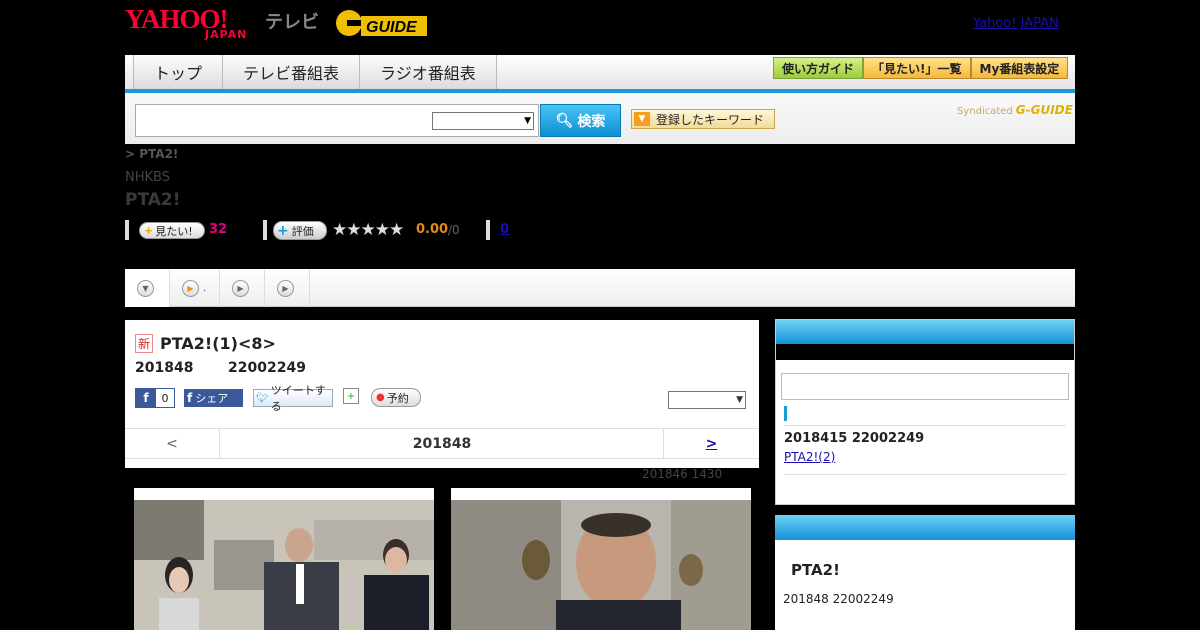 This screenshot has width=1200, height=630. I want to click on reserve-button: ● 予約, so click(396, 397).